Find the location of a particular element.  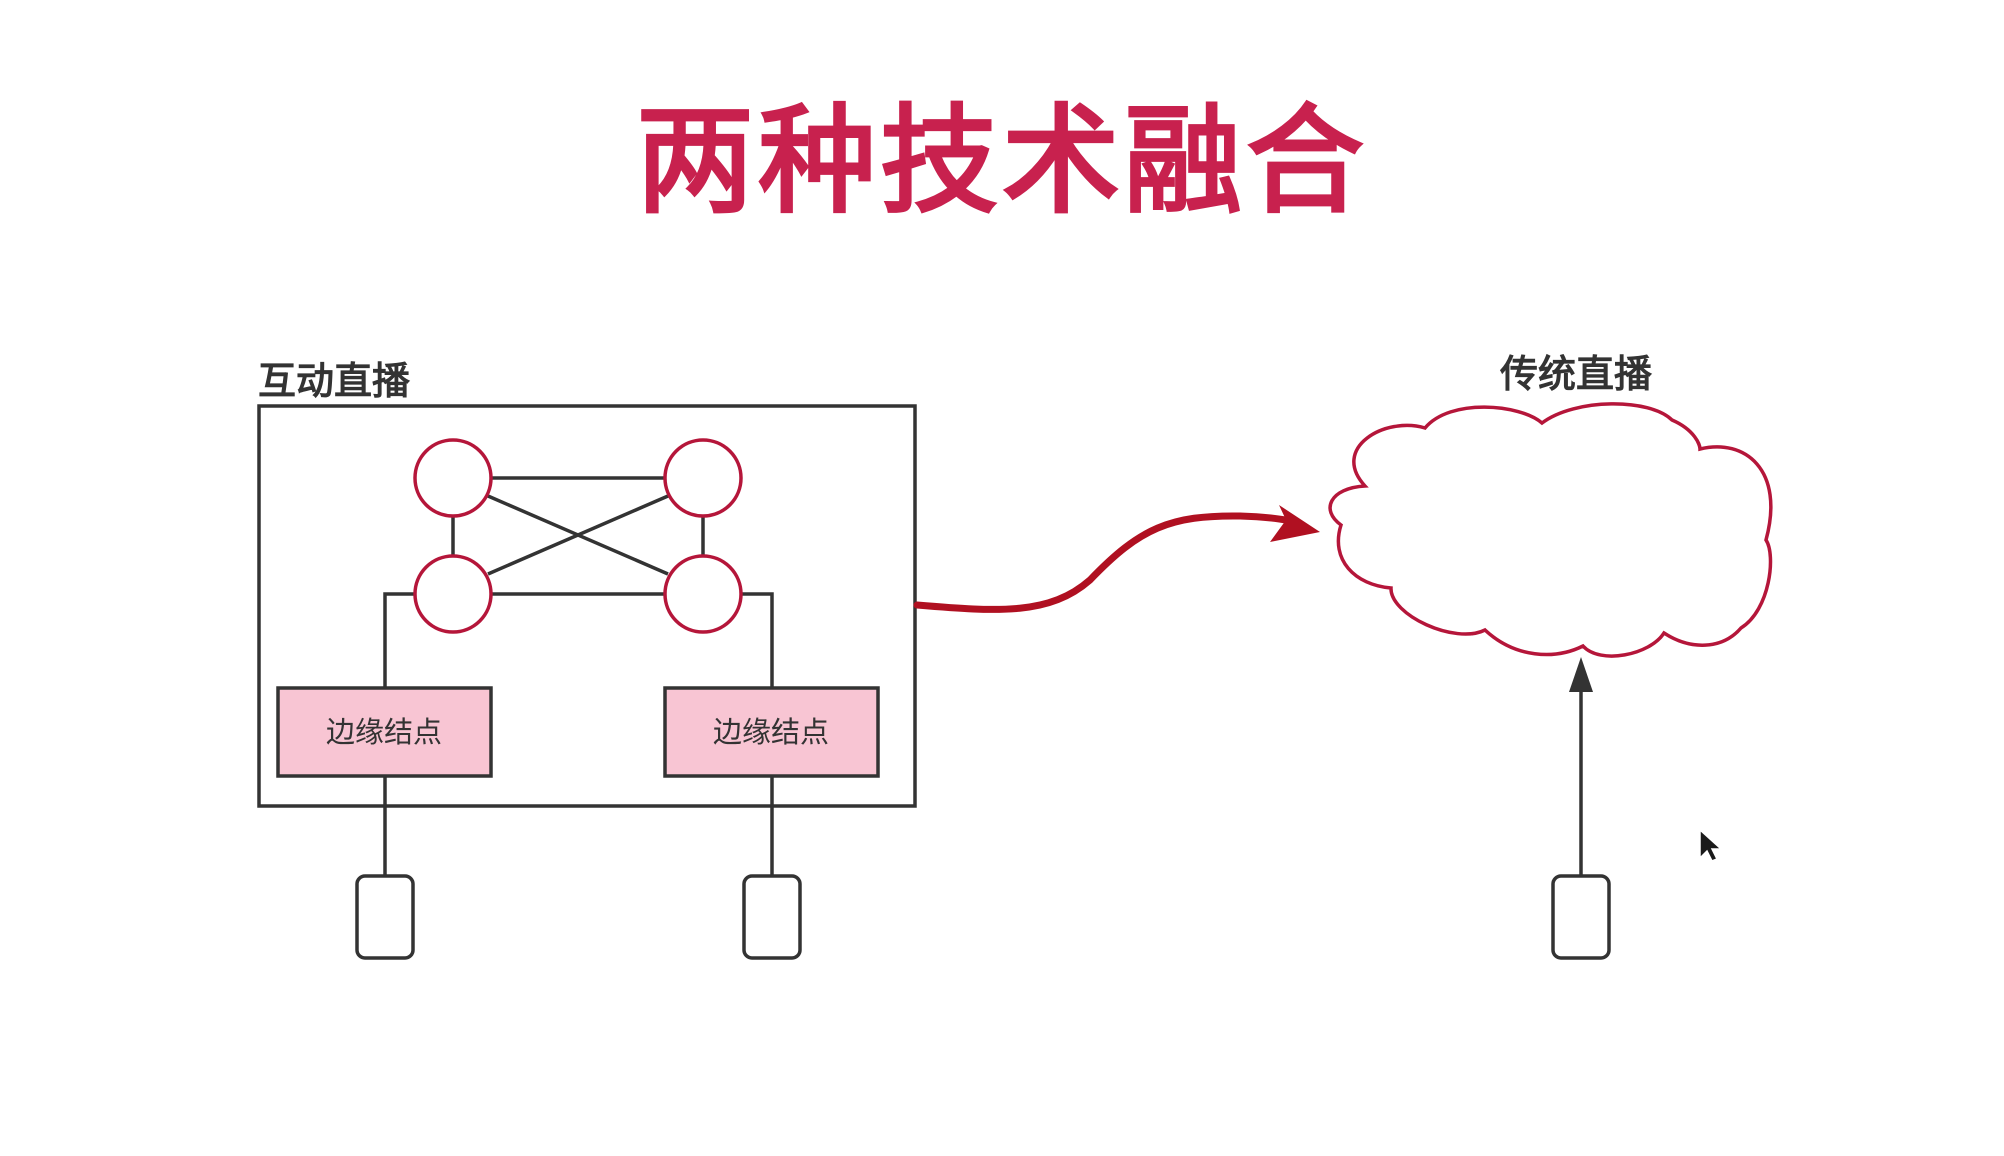

traditional-live-cloud is located at coordinates (1550, 530).